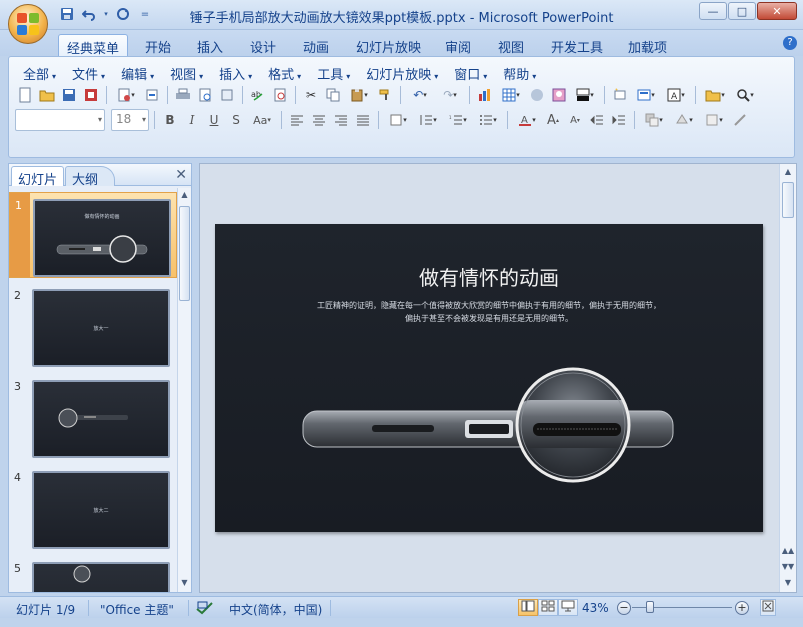 The image size is (803, 627). I want to click on change-case-button: Aa ▾, so click(262, 120).